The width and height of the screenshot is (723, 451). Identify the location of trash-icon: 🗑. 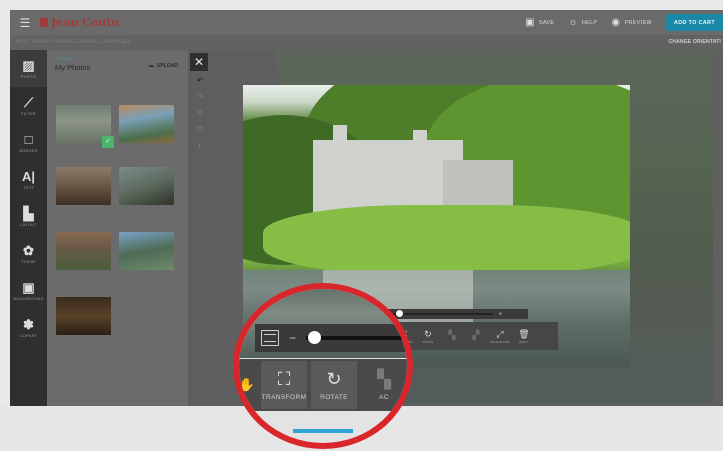
(524, 333).